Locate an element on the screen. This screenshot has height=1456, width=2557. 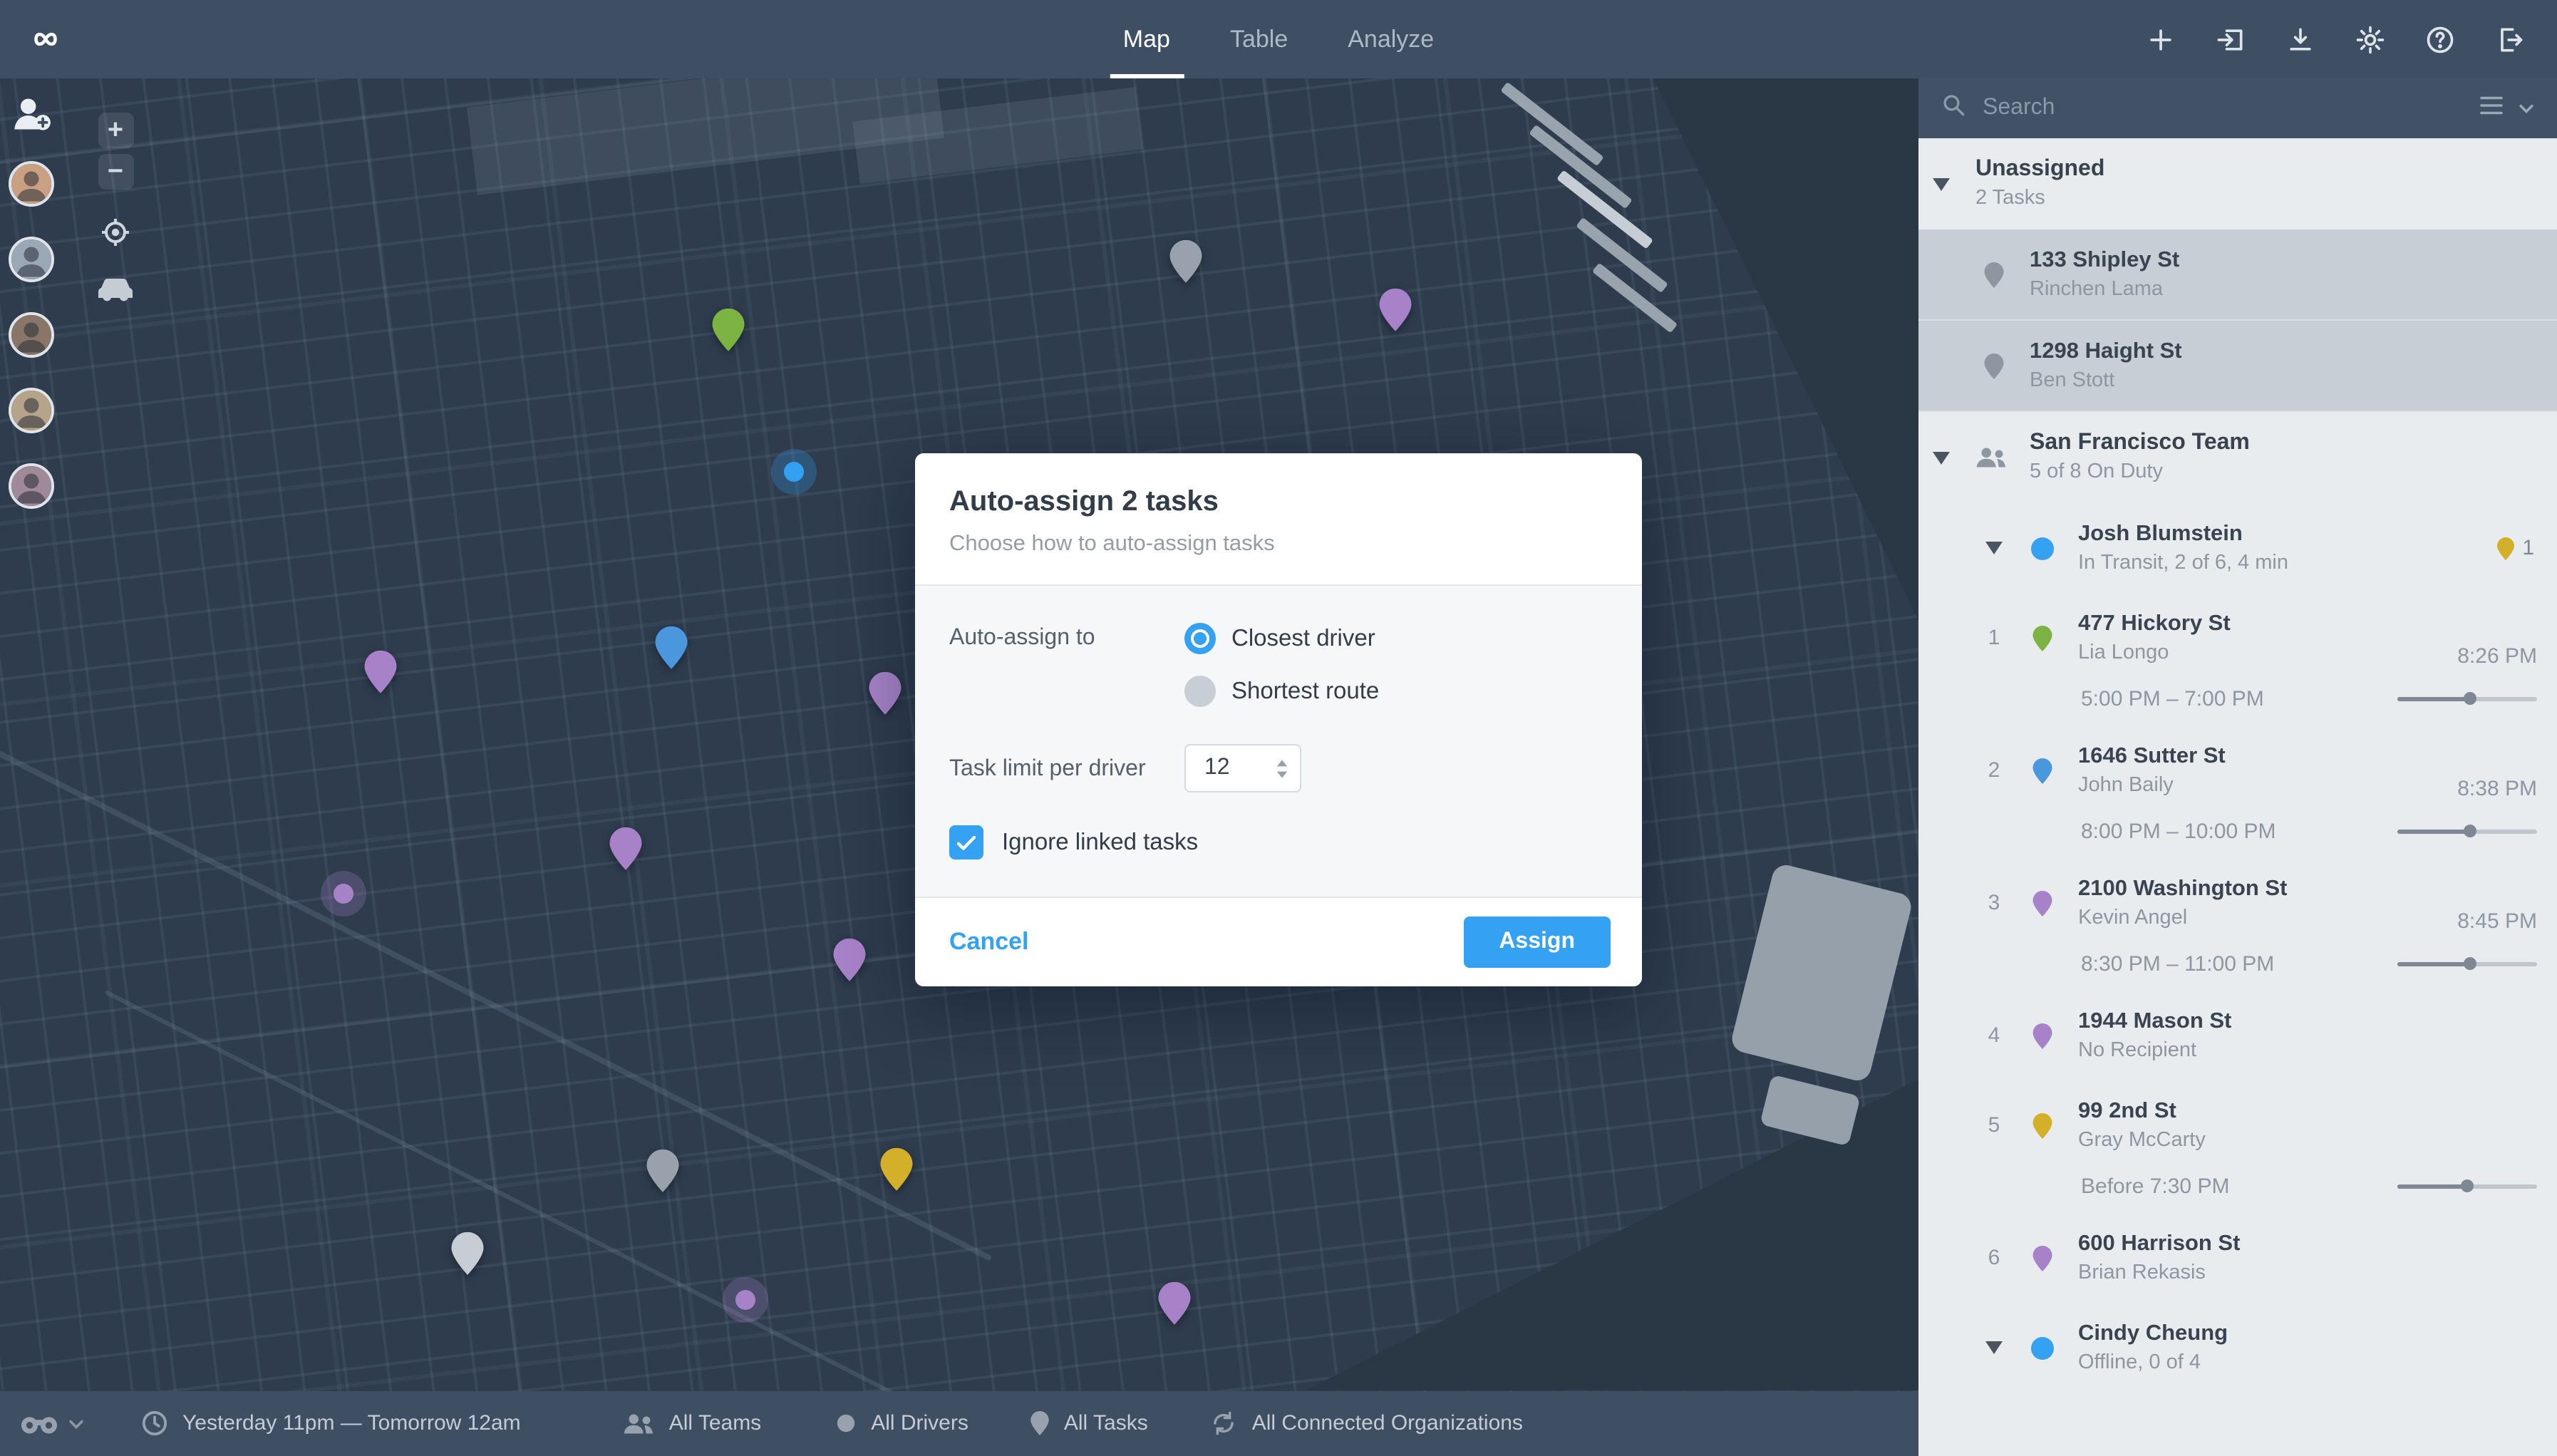
map-controls: + − is located at coordinates (115, 212).